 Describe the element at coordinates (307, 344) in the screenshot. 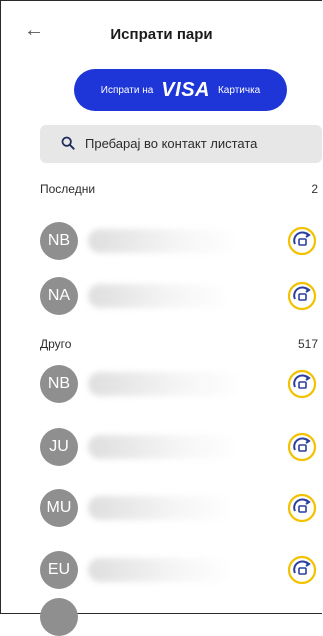

I see `section-other-count: 517` at that location.